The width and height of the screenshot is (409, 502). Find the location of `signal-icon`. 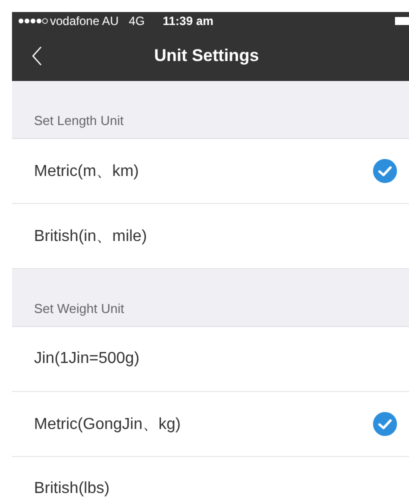

signal-icon is located at coordinates (33, 21).